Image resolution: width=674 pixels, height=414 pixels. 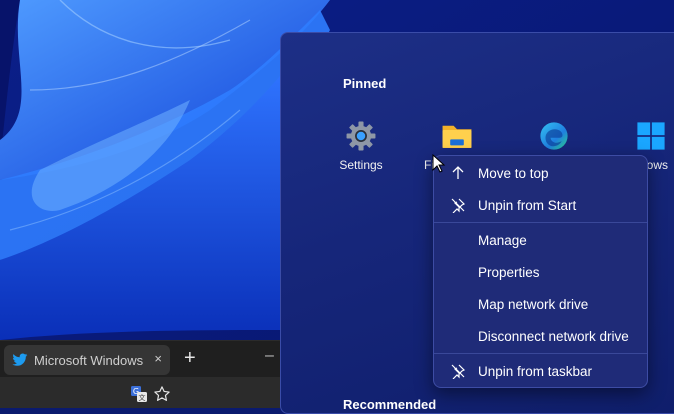 What do you see at coordinates (390, 404) in the screenshot?
I see `recommended-section-title: Recommended` at bounding box center [390, 404].